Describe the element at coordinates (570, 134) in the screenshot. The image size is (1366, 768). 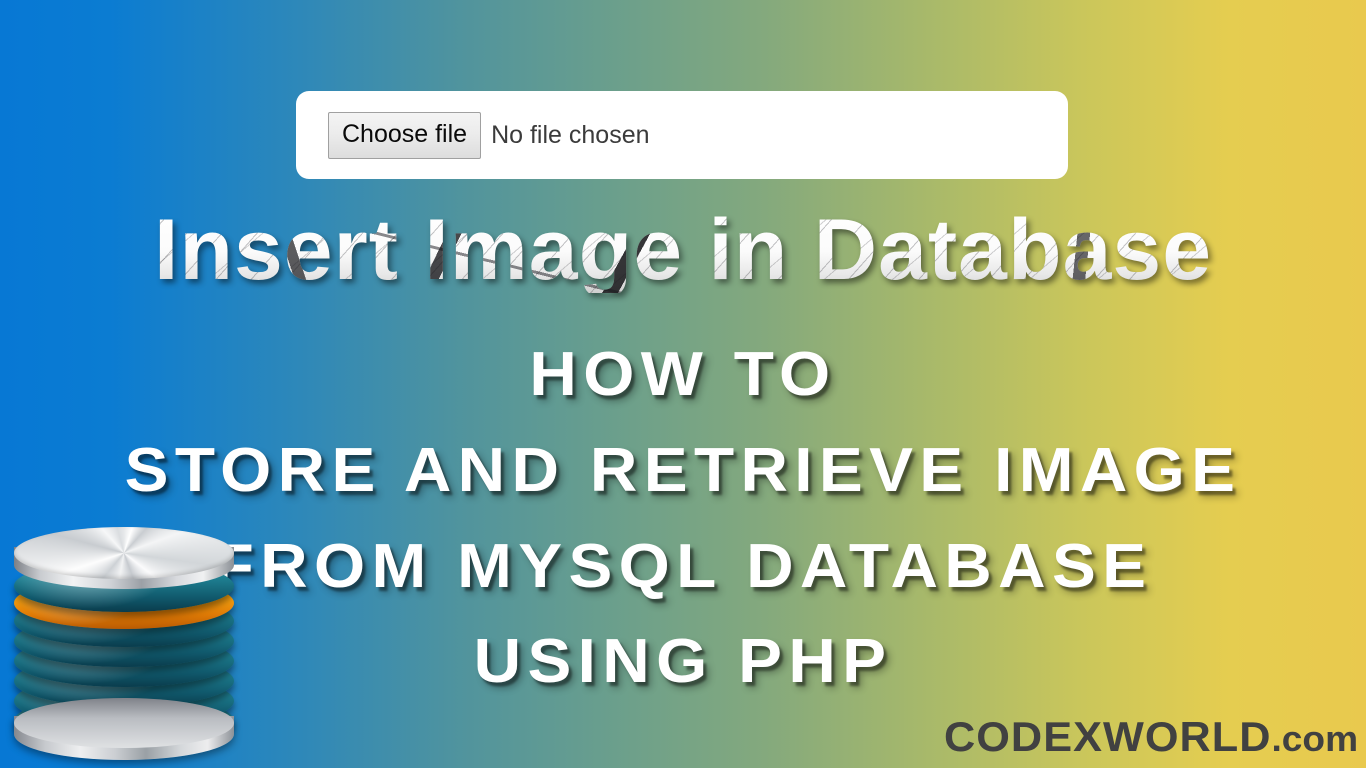
I see `file-status-label: No file chosen` at that location.